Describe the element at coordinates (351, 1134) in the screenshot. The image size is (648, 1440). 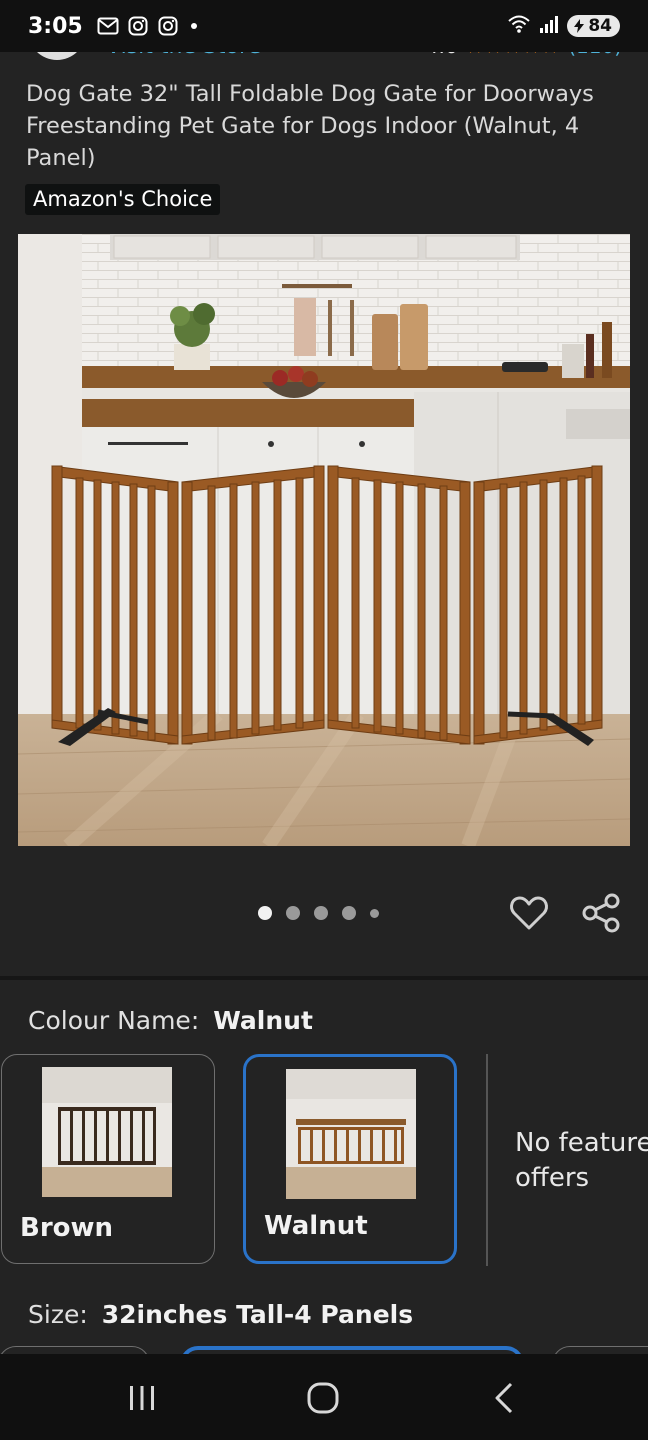
I see `colour-thumbnail-walnut` at that location.